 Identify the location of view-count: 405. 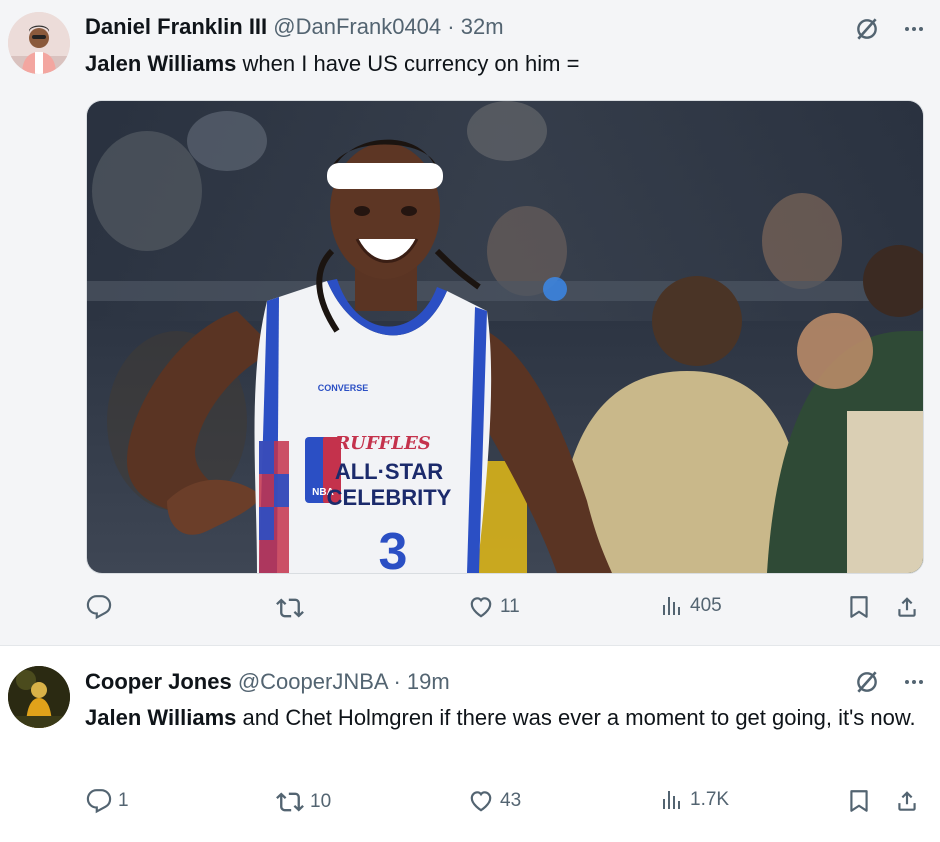
(706, 605).